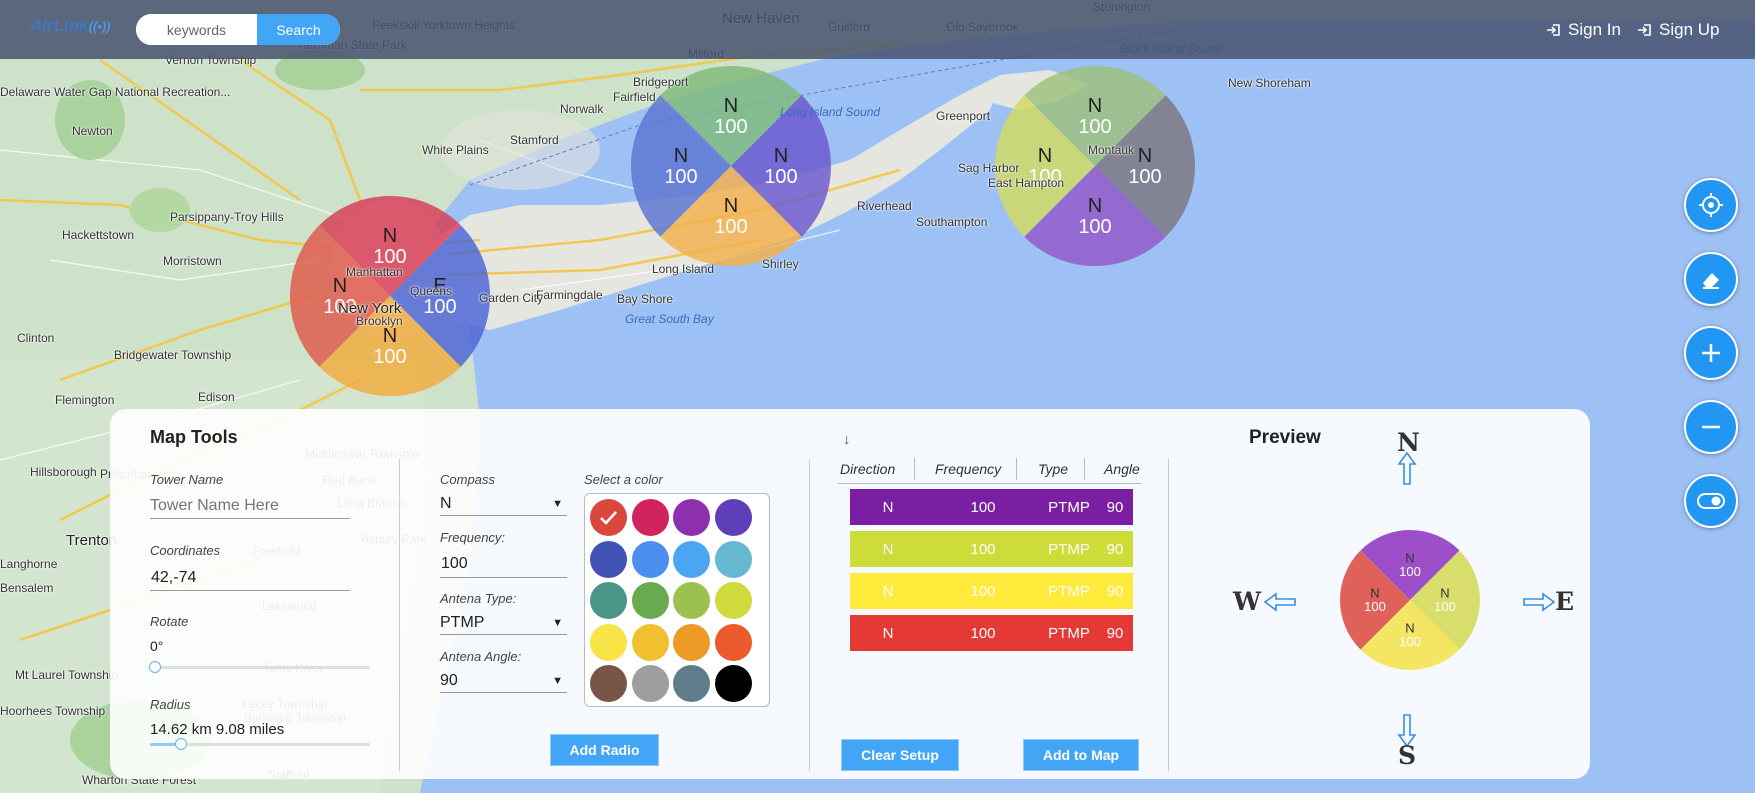  Describe the element at coordinates (196, 29) in the screenshot. I see `search-input` at that location.